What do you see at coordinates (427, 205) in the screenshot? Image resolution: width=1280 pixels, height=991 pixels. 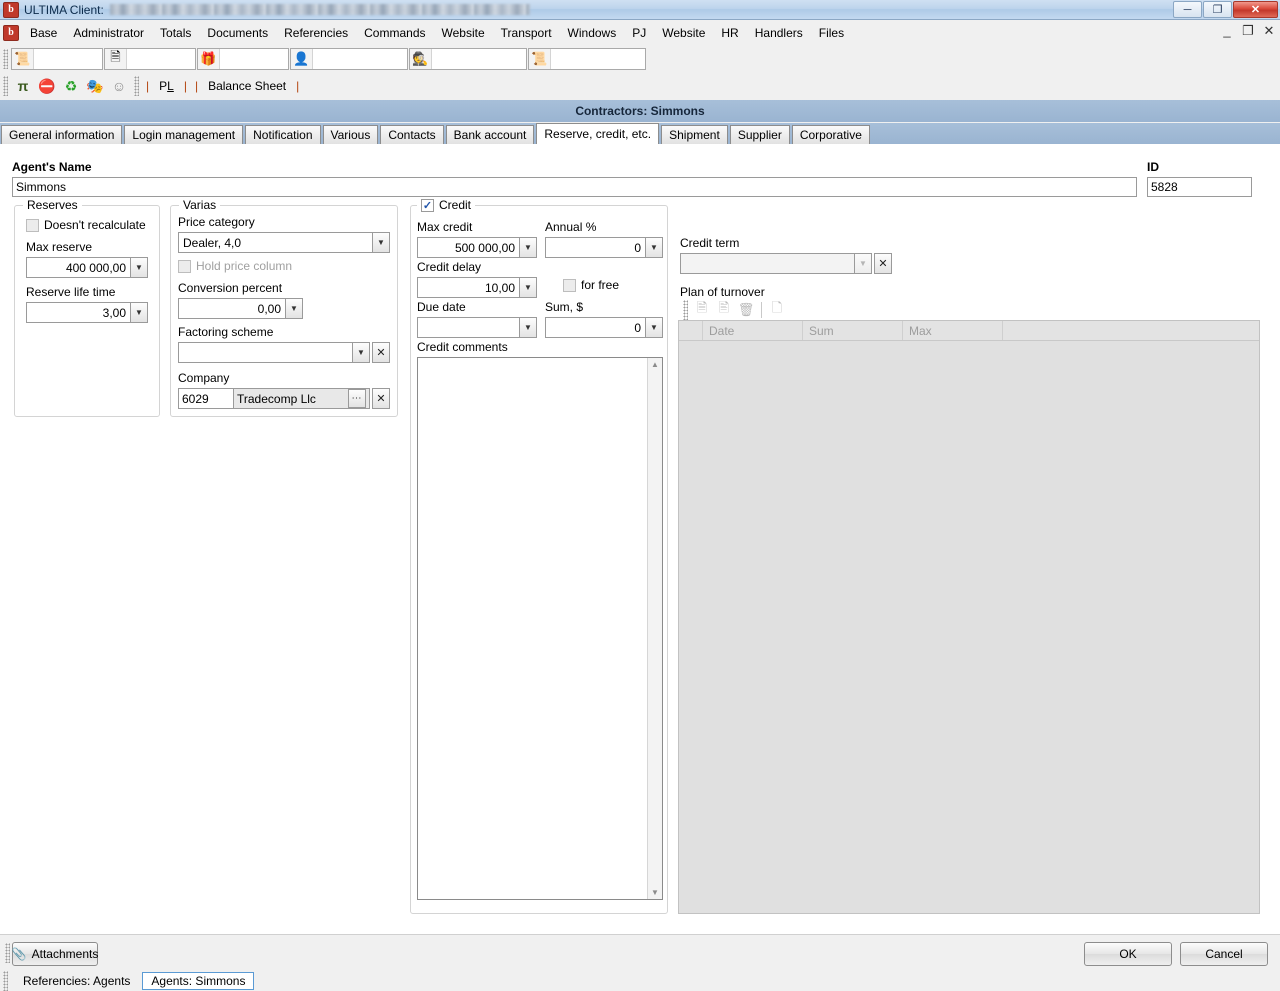 I see `credit-enabled-checkbox: ✓` at bounding box center [427, 205].